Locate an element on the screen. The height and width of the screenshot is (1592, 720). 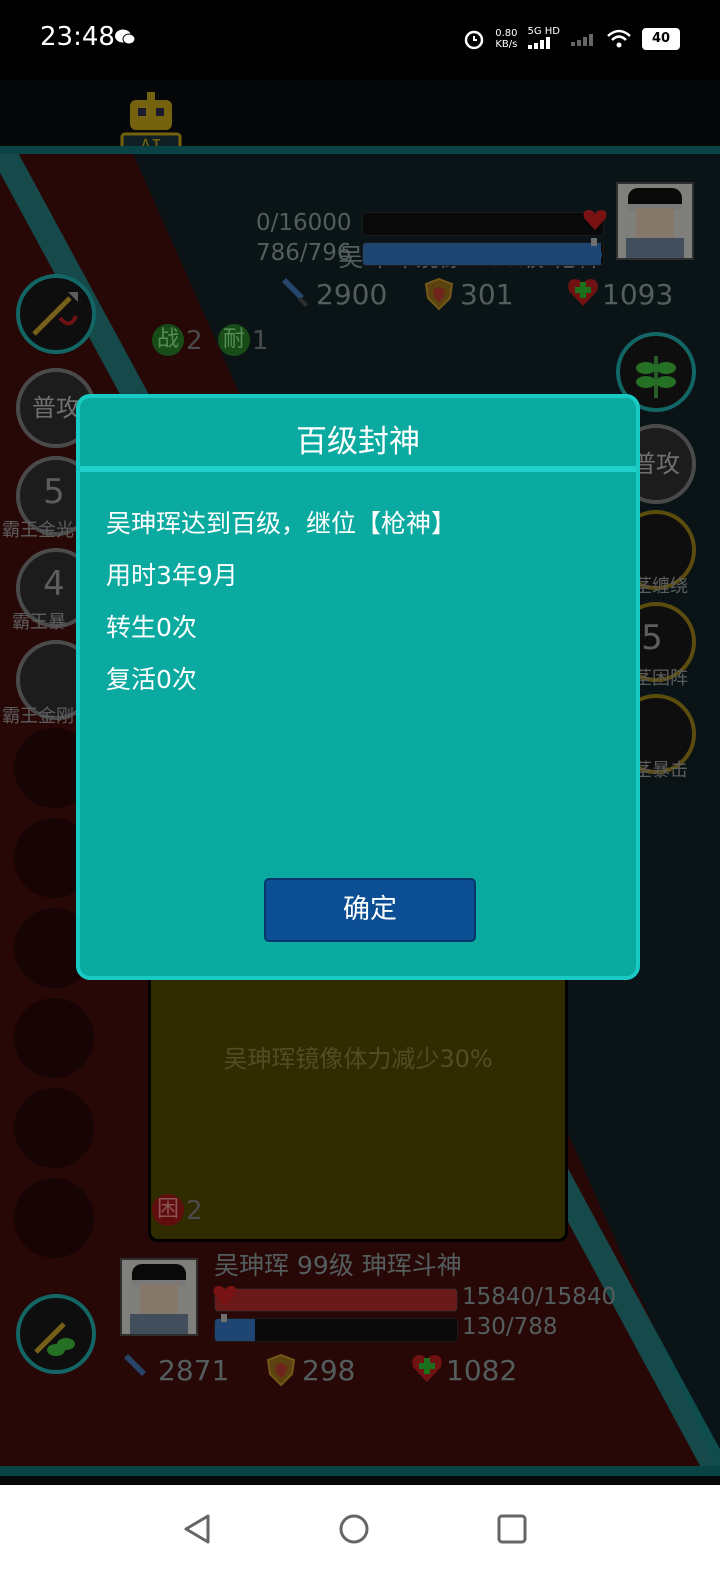
dialog-title: 百级封神 is located at coordinates (358, 442).